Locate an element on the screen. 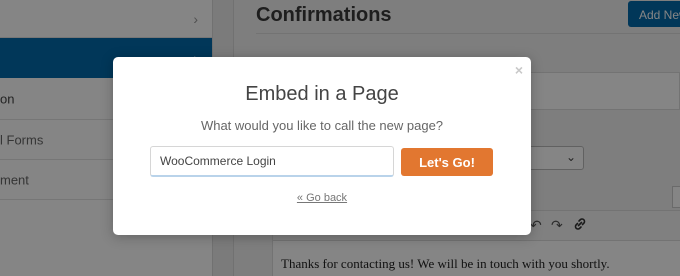 The width and height of the screenshot is (680, 276). lets-go-button: Let's Go! is located at coordinates (447, 162).